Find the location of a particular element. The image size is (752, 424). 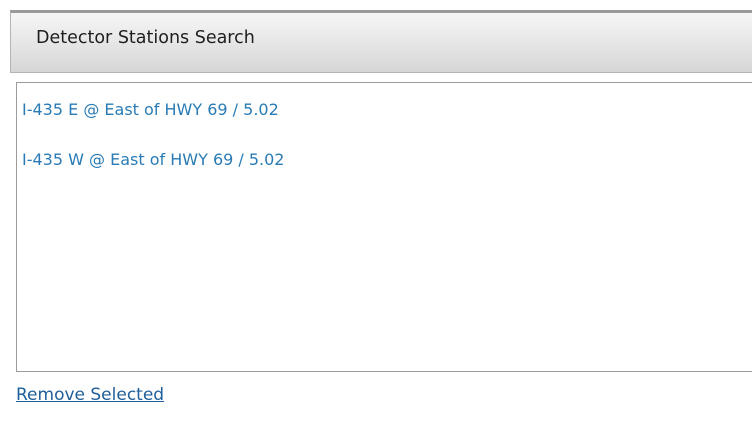

panel-title: Detector Stations Search is located at coordinates (145, 38).